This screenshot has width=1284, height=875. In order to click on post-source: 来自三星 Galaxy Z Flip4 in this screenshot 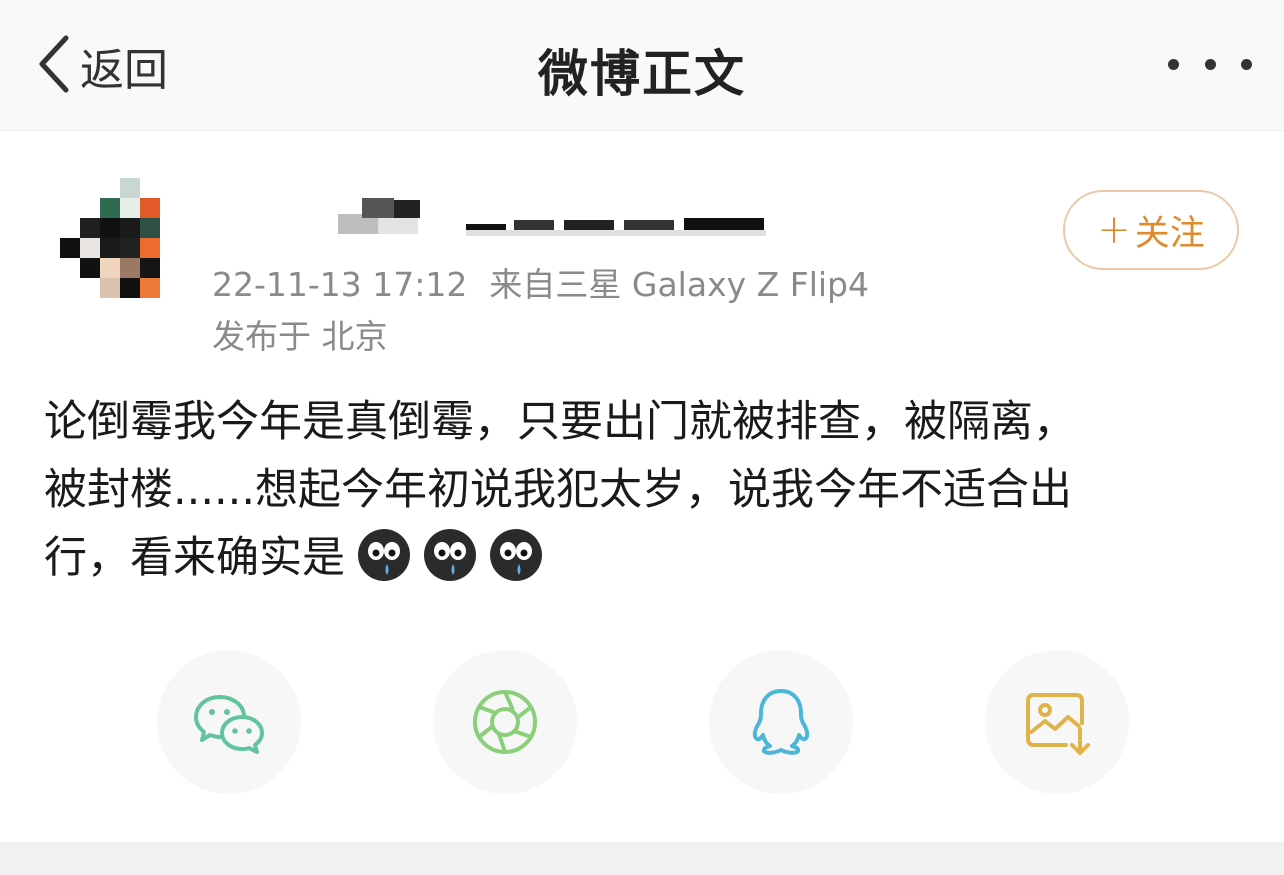, I will do `click(679, 284)`.